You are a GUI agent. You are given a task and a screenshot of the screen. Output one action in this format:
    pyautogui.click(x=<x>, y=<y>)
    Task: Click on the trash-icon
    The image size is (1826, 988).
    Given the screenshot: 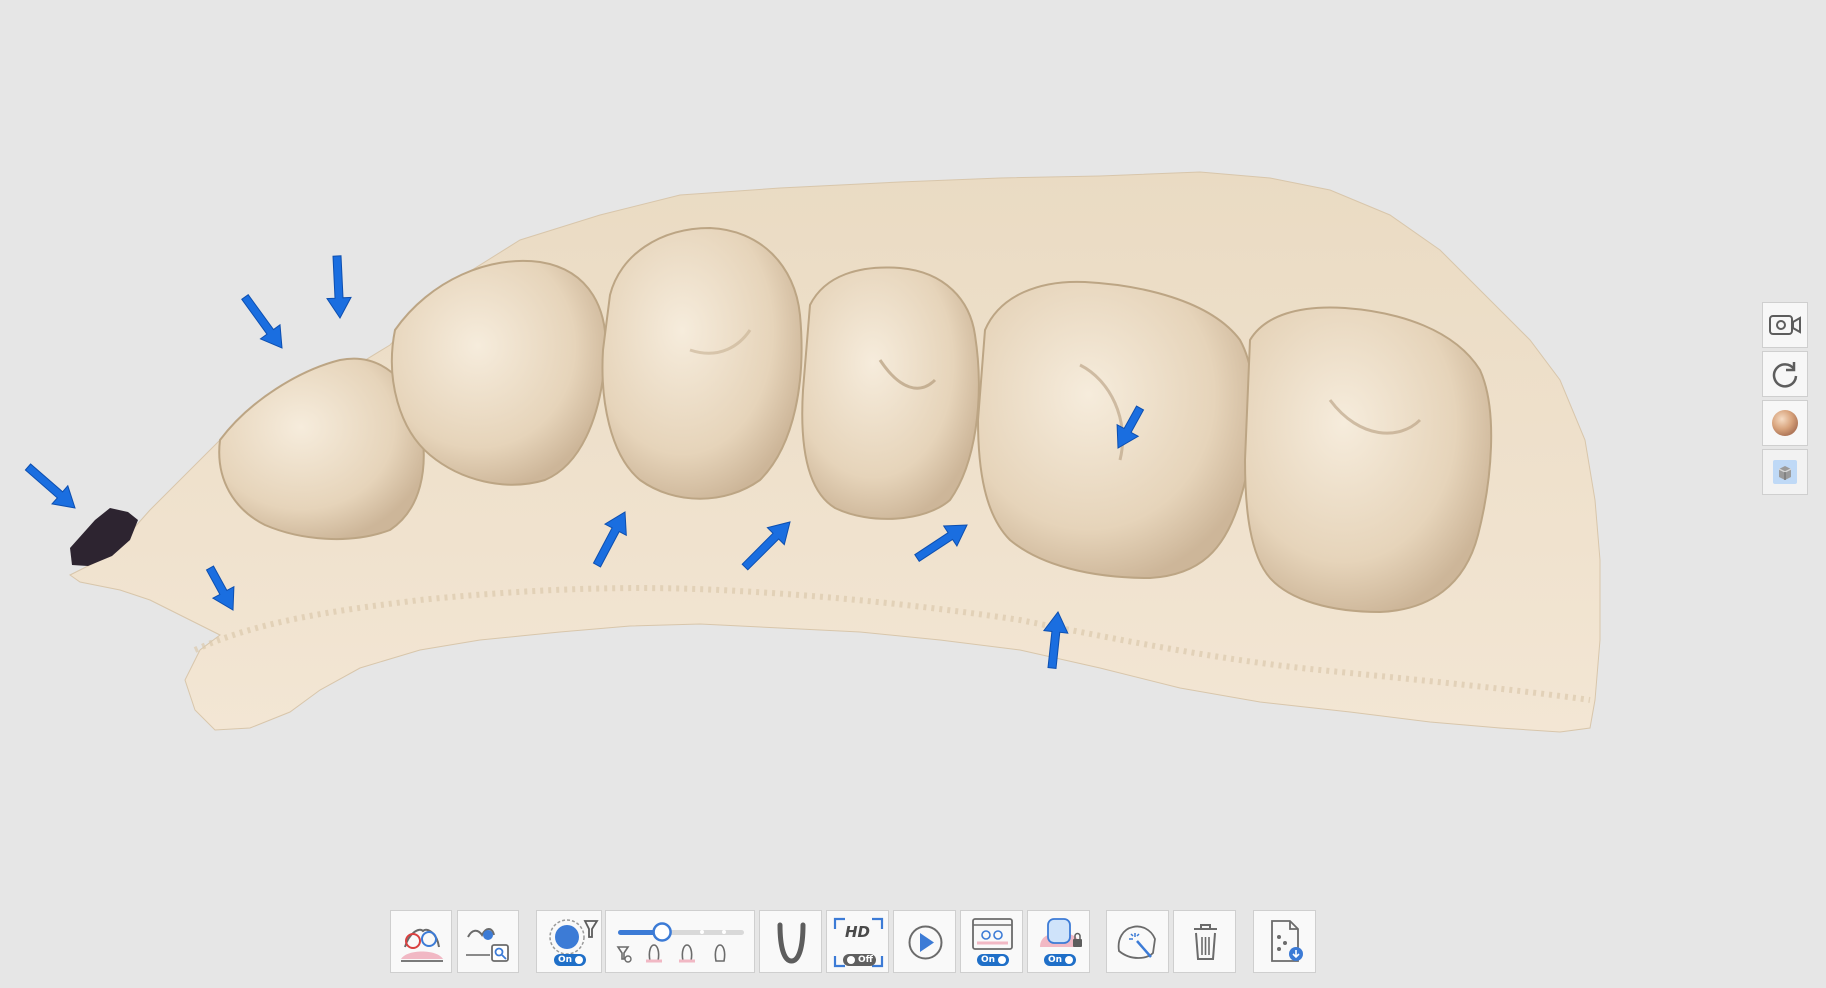 What is the action you would take?
    pyautogui.click(x=1205, y=942)
    